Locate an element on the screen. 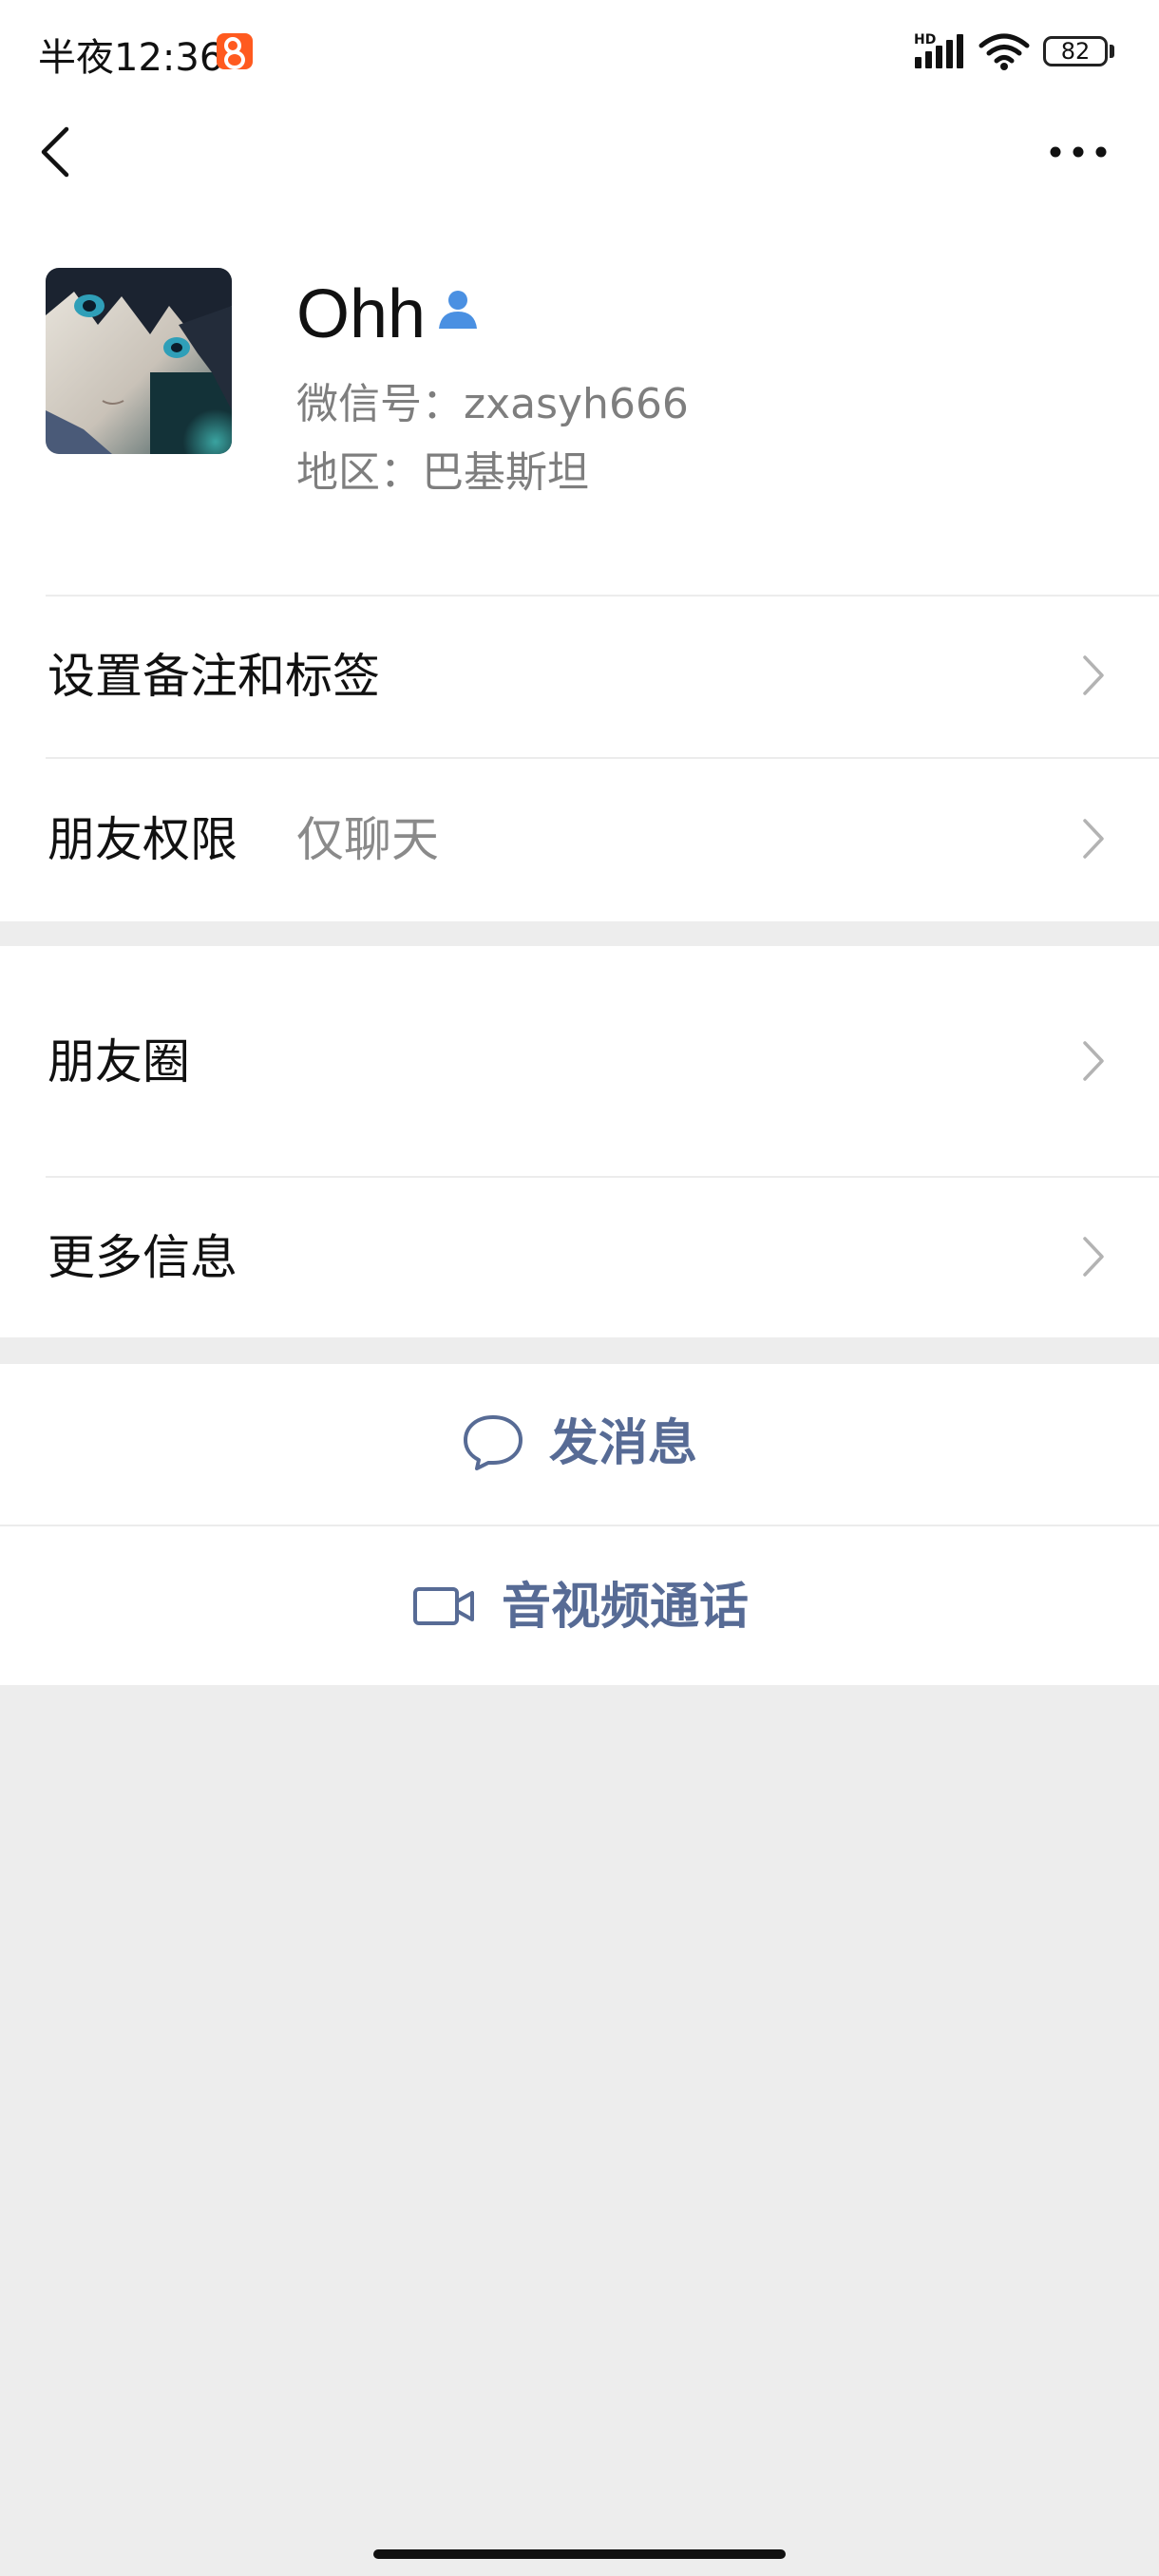  send-message-label: 发消息 is located at coordinates (623, 1443).